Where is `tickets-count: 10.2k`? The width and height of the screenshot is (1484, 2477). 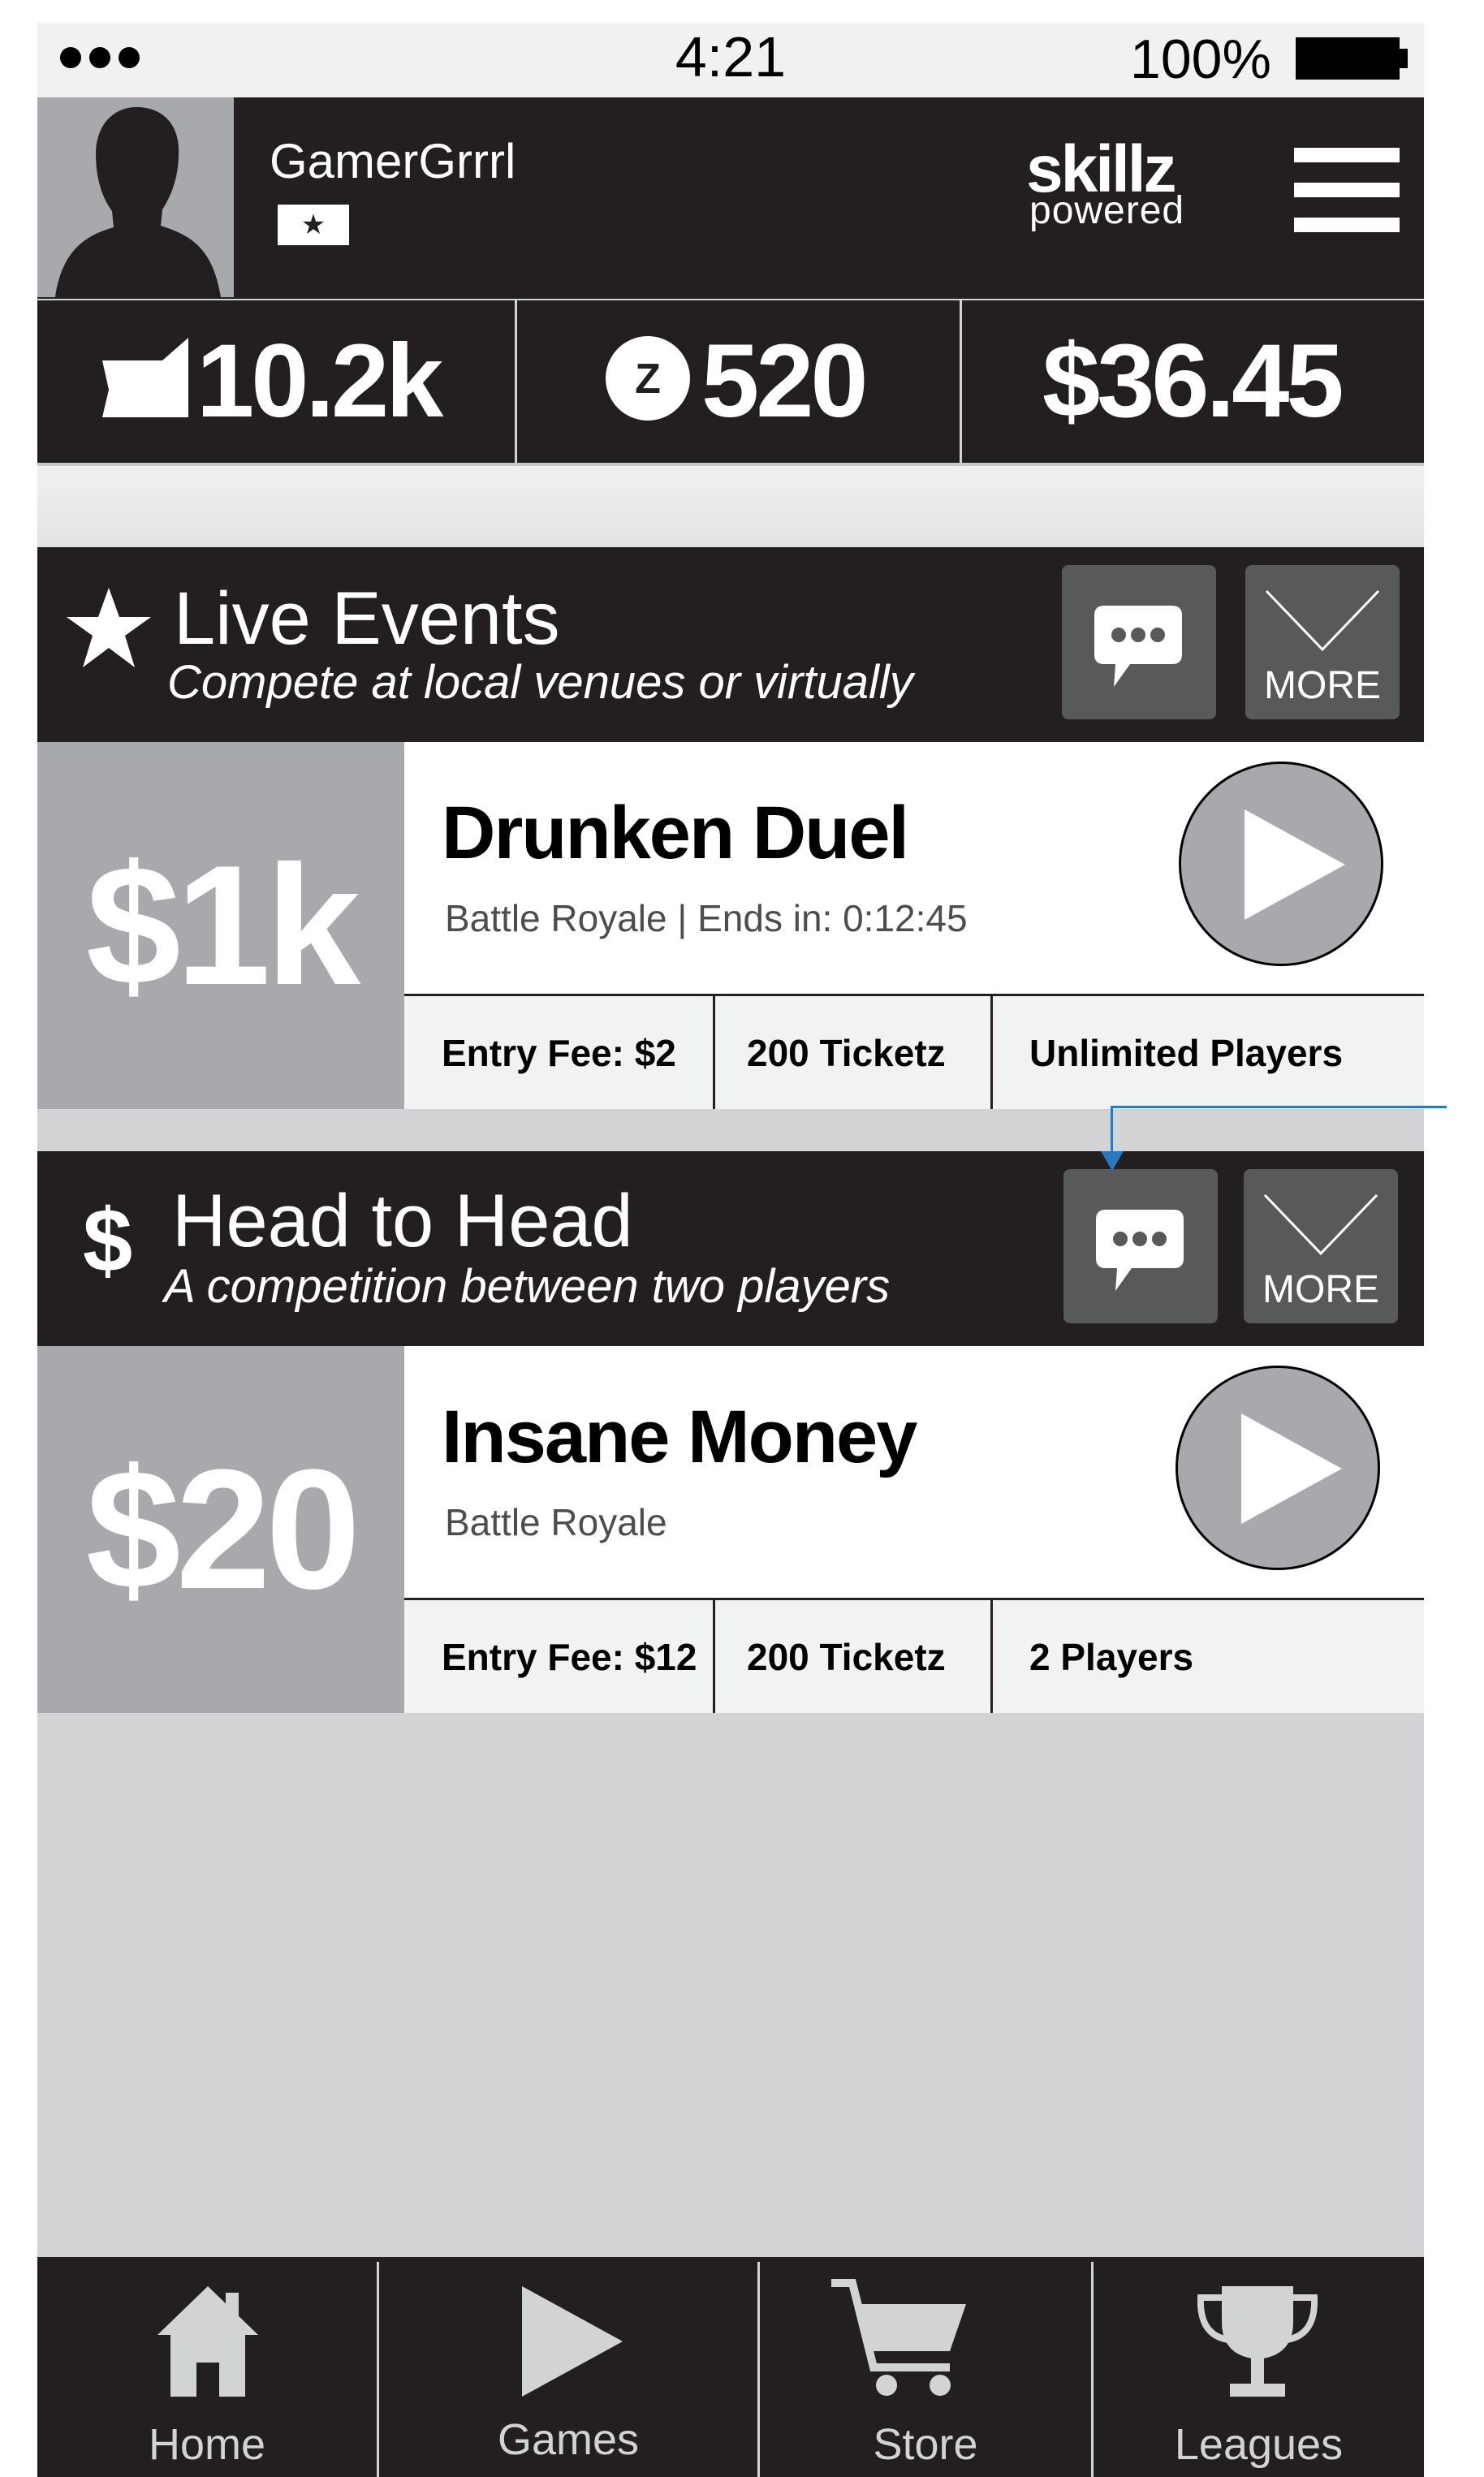
tickets-count: 10.2k is located at coordinates (319, 381).